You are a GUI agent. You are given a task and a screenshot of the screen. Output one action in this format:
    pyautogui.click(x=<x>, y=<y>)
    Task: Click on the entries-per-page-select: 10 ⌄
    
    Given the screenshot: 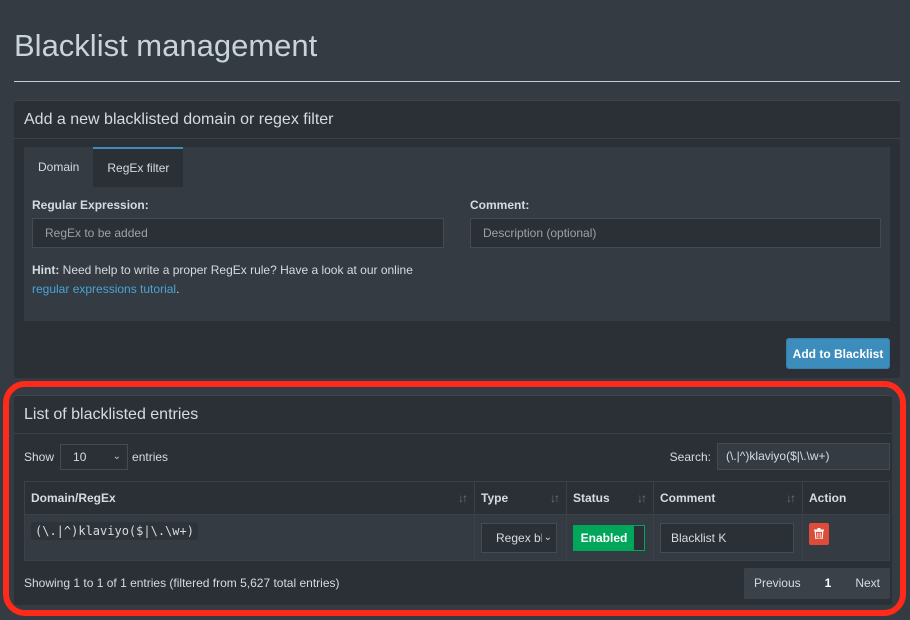 What is the action you would take?
    pyautogui.click(x=94, y=457)
    